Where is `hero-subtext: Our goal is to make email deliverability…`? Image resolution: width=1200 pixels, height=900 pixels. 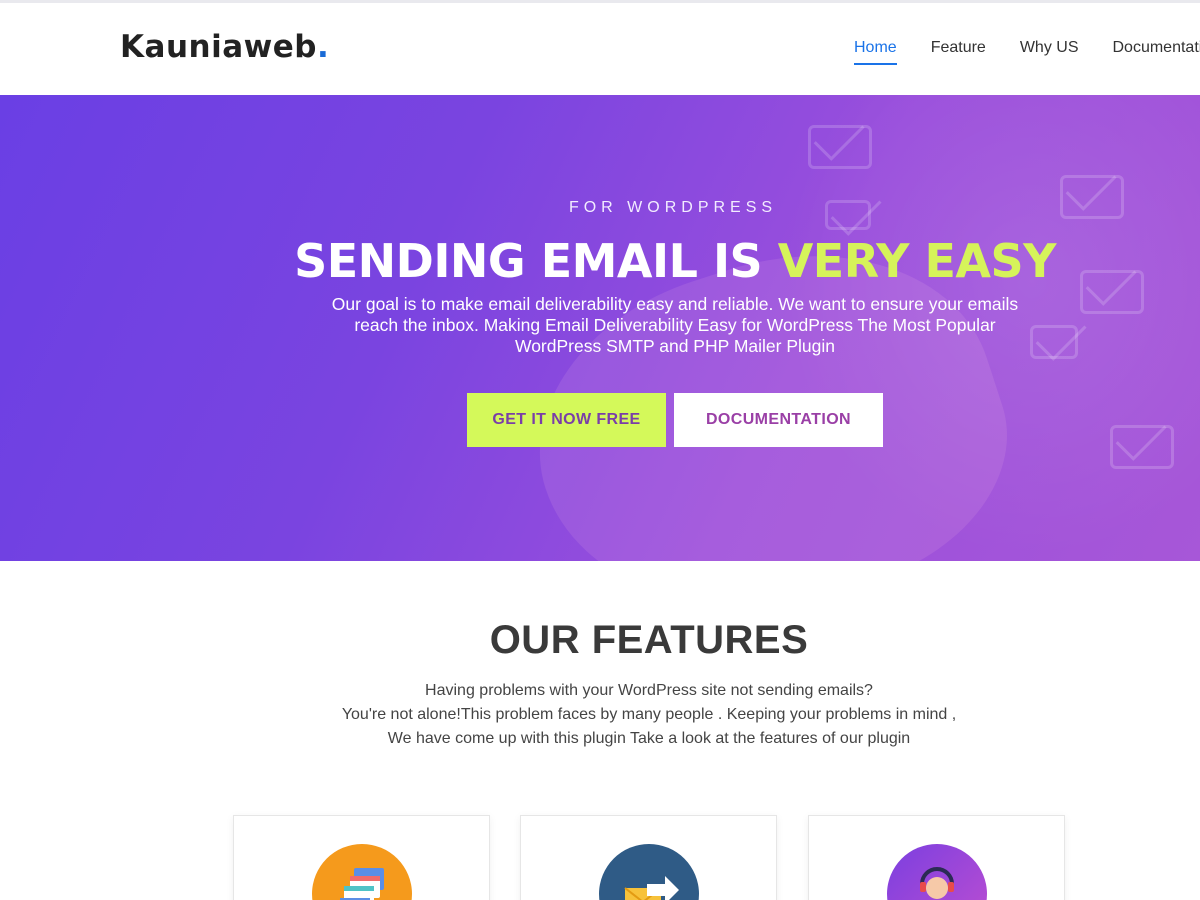
hero-subtext: Our goal is to make email deliverability… is located at coordinates (675, 325).